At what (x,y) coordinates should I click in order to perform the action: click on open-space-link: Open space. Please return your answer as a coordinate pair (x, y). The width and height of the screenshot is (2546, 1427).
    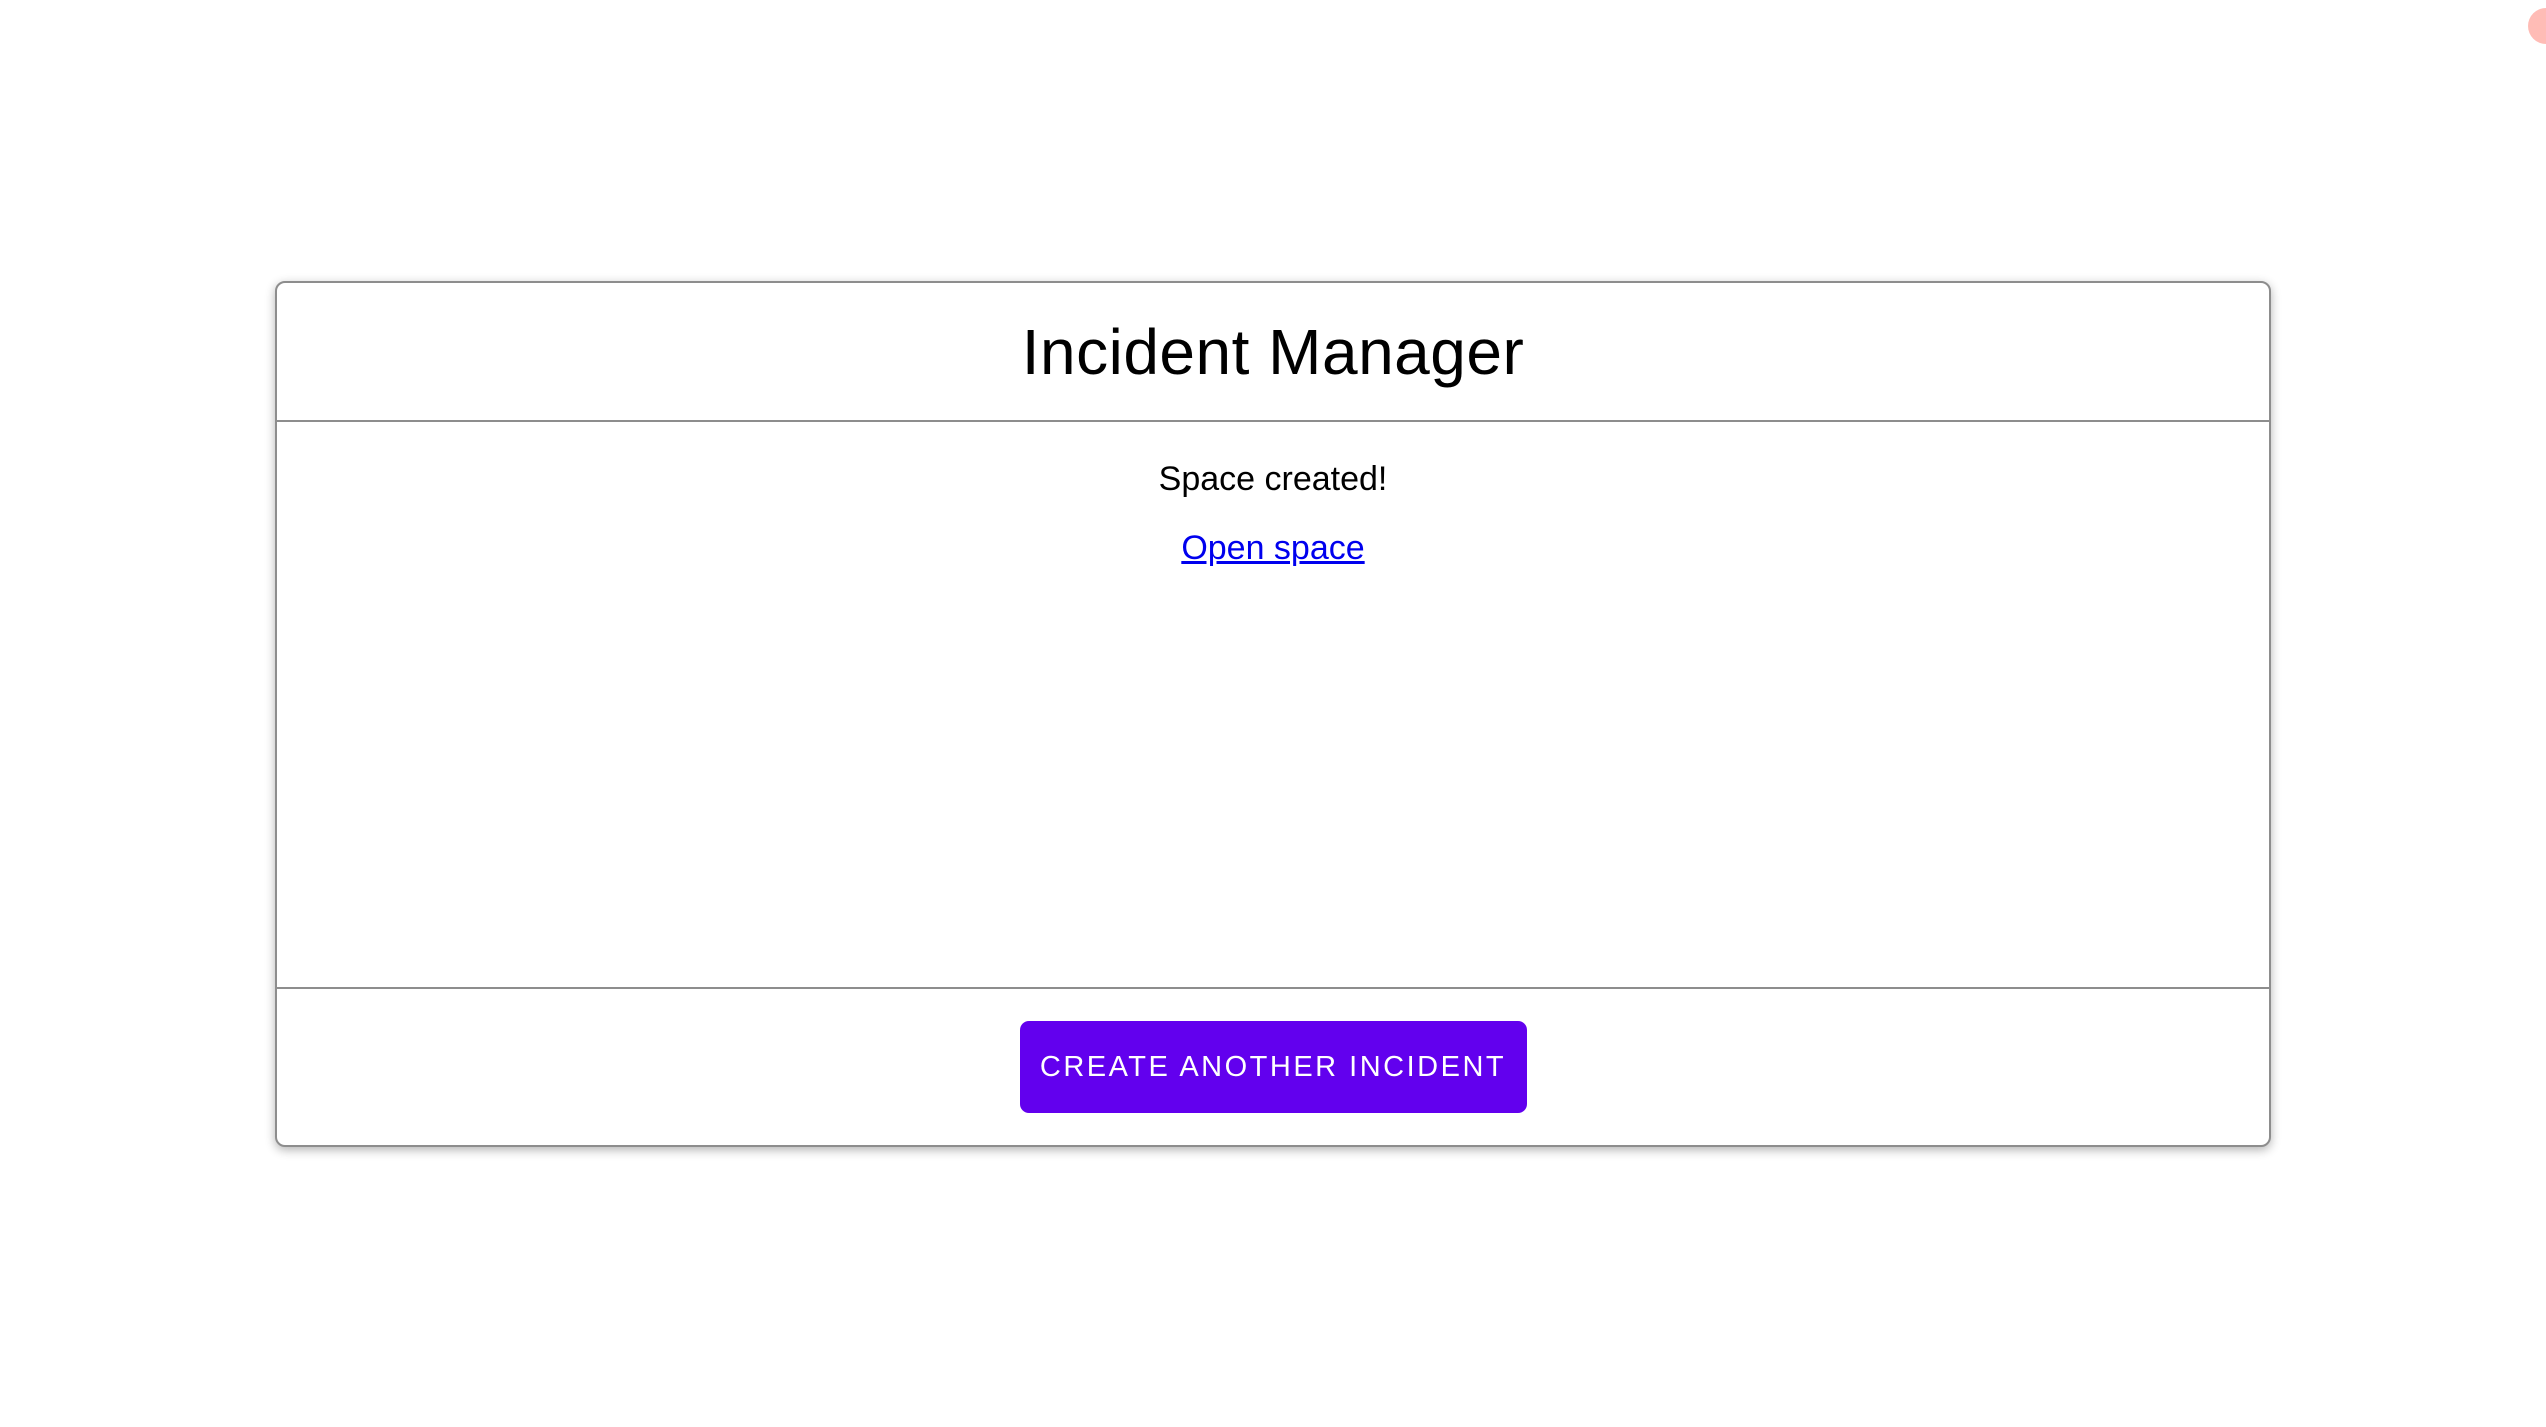
    Looking at the image, I should click on (1272, 548).